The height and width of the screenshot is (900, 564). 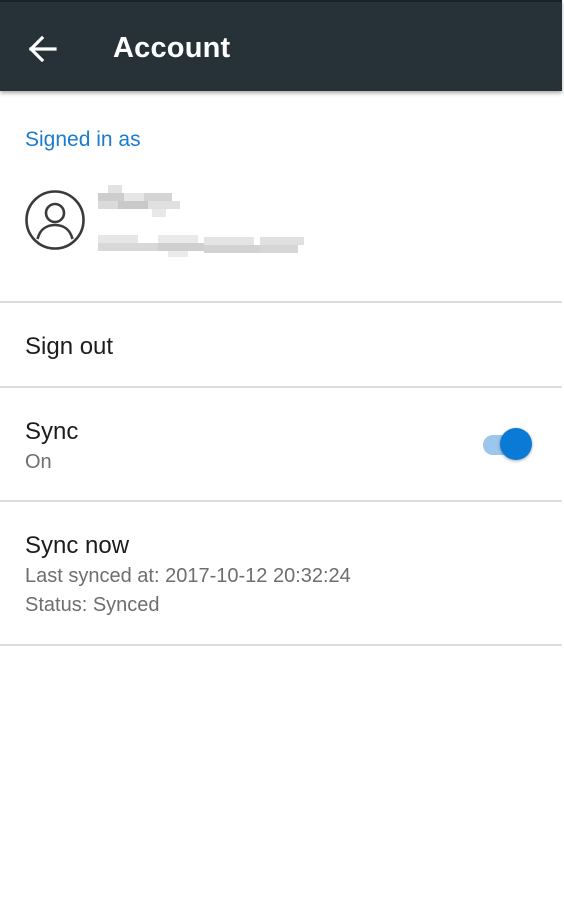 I want to click on sign-out-row: Sign out, so click(x=281, y=344).